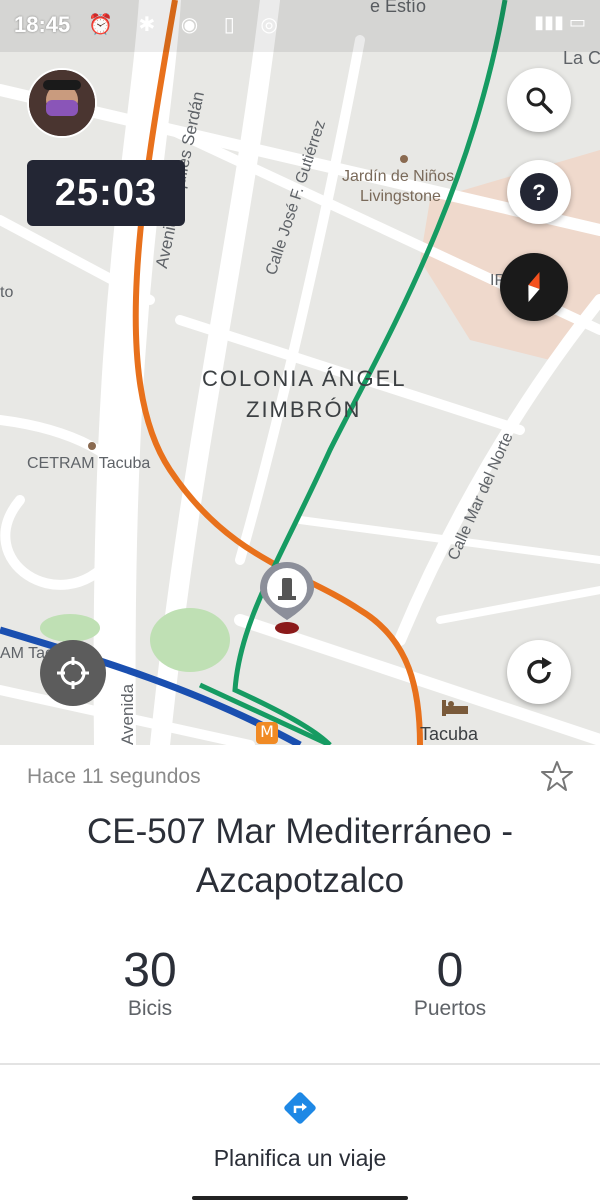 The width and height of the screenshot is (600, 1200). I want to click on map-label-colonia-2: ZIMBRÓN, so click(304, 409).